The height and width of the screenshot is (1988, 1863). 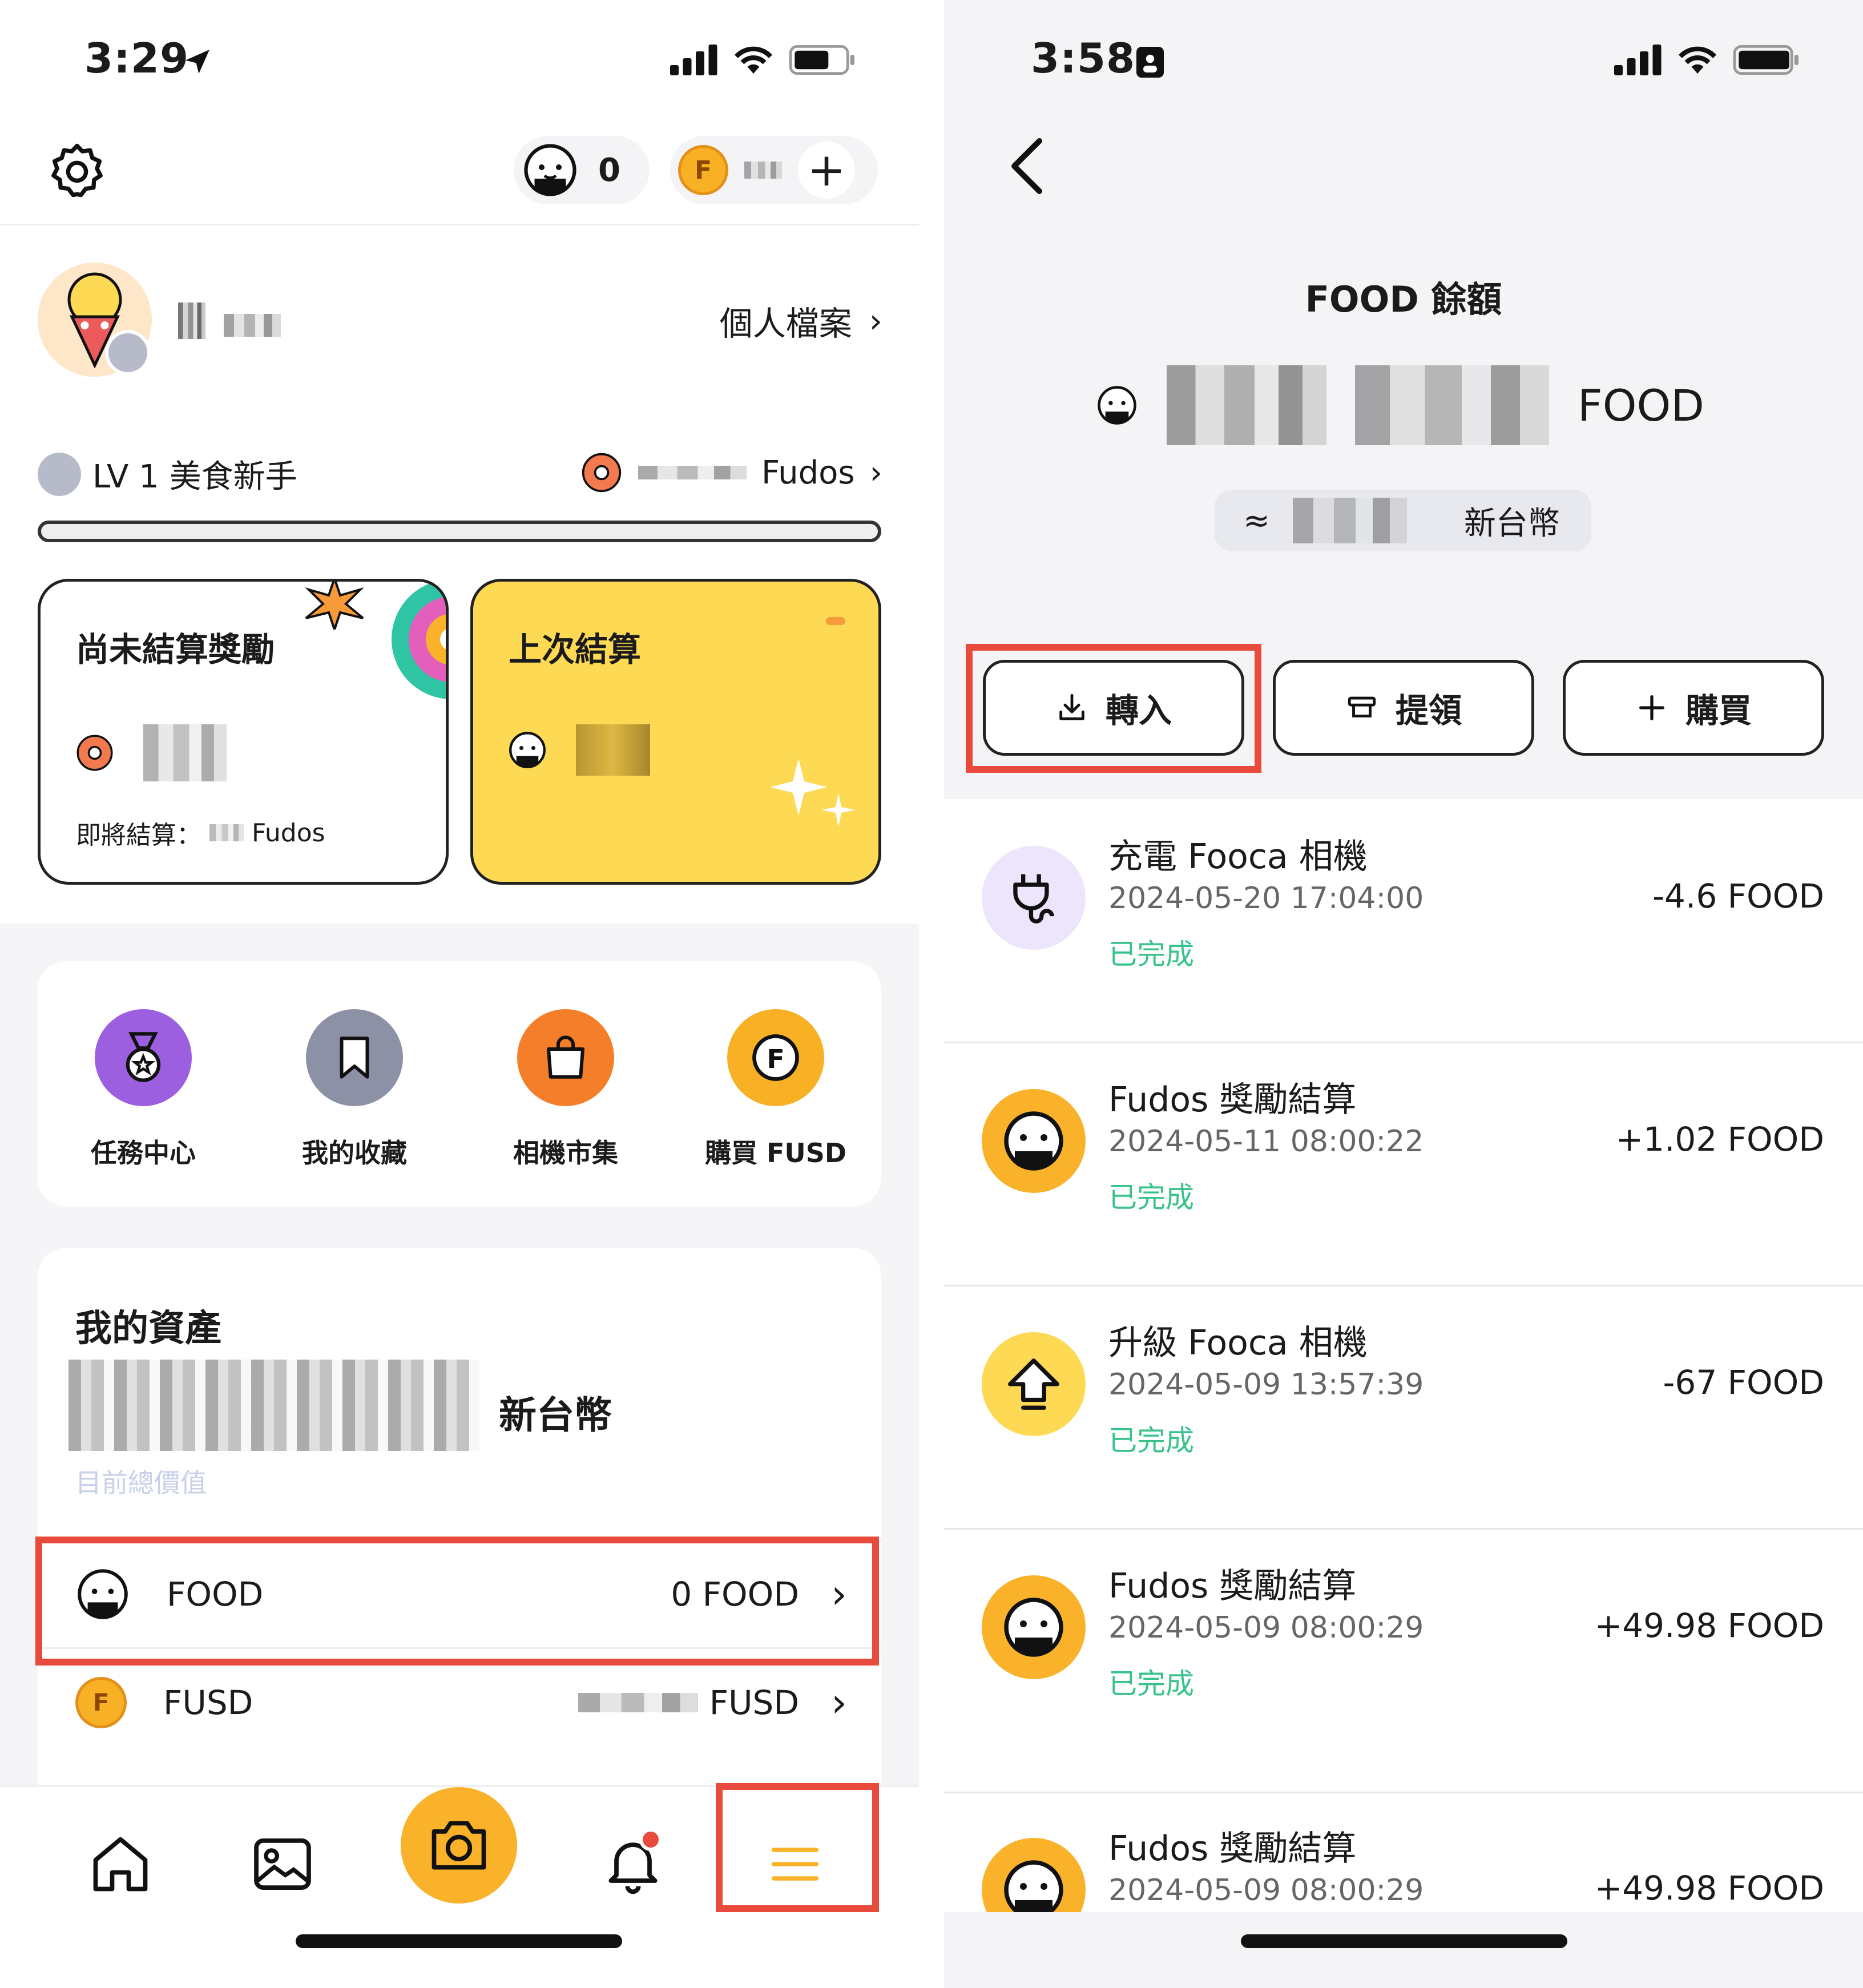 What do you see at coordinates (334, 606) in the screenshot?
I see `starburst-icon` at bounding box center [334, 606].